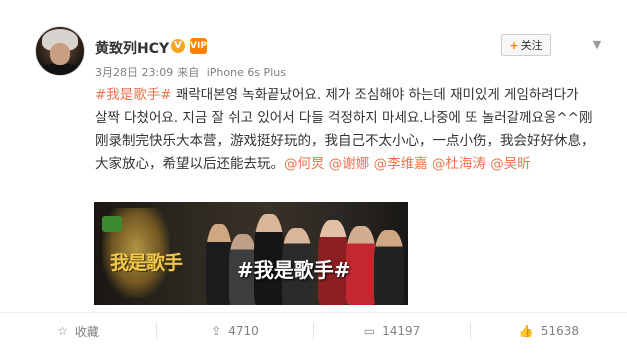 Image resolution: width=627 pixels, height=362 pixels. I want to click on like-icon: 👍, so click(526, 331).